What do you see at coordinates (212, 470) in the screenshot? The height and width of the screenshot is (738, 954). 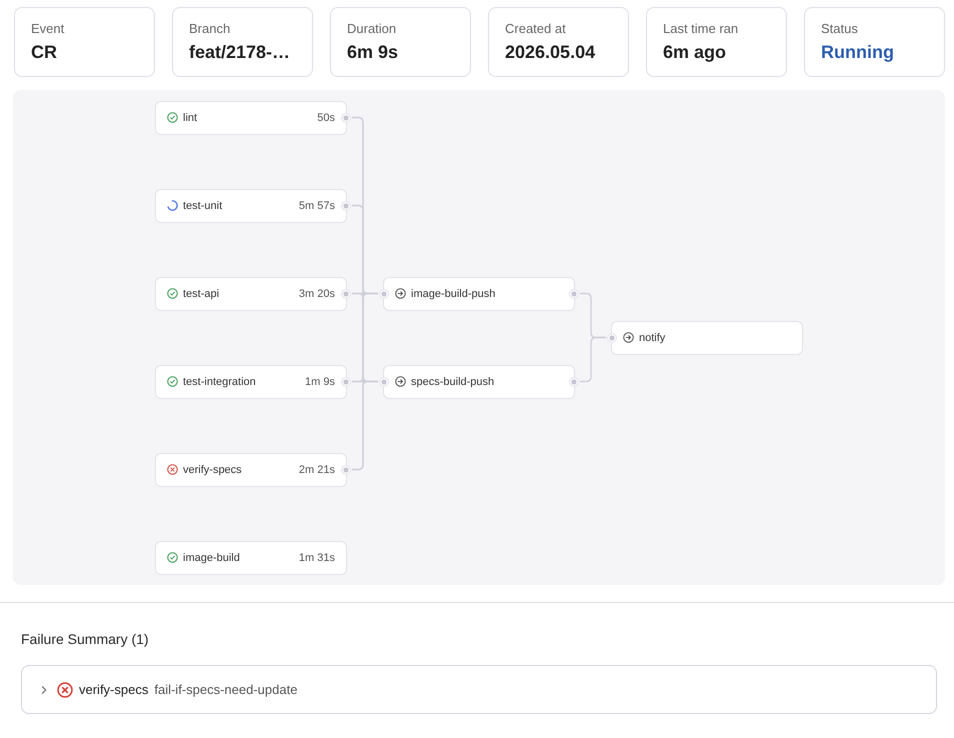 I see `job-name: verify-specs` at bounding box center [212, 470].